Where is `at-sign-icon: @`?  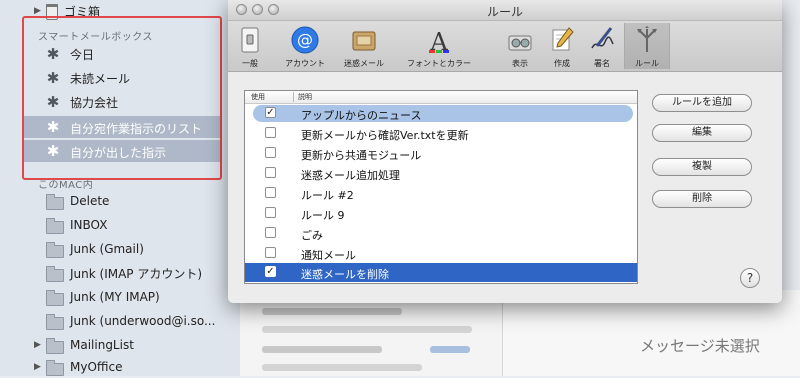 at-sign-icon: @ is located at coordinates (305, 40).